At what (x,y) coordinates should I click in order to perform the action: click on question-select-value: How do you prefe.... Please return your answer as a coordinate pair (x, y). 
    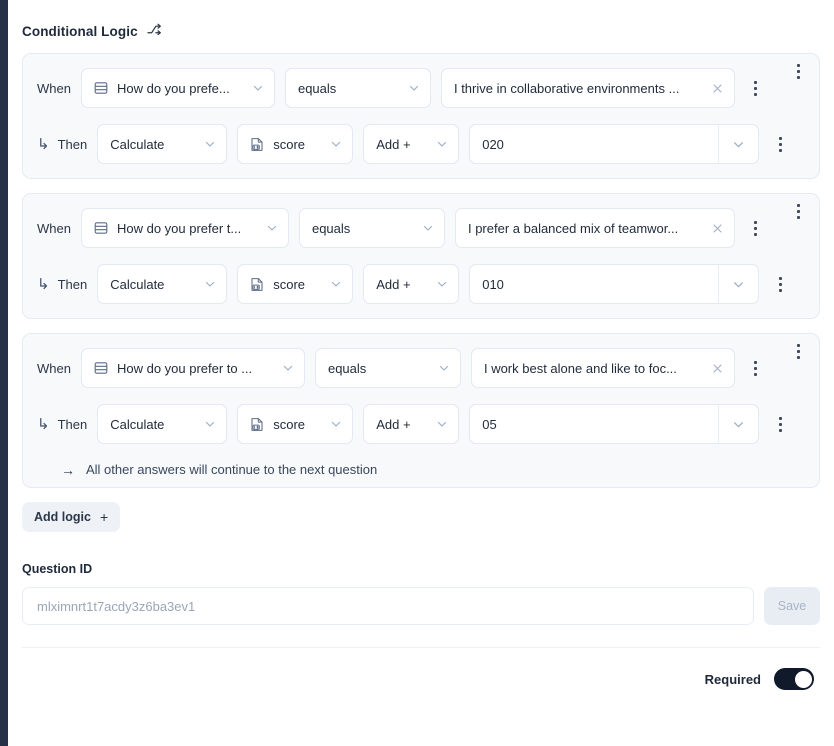
    Looking at the image, I should click on (173, 88).